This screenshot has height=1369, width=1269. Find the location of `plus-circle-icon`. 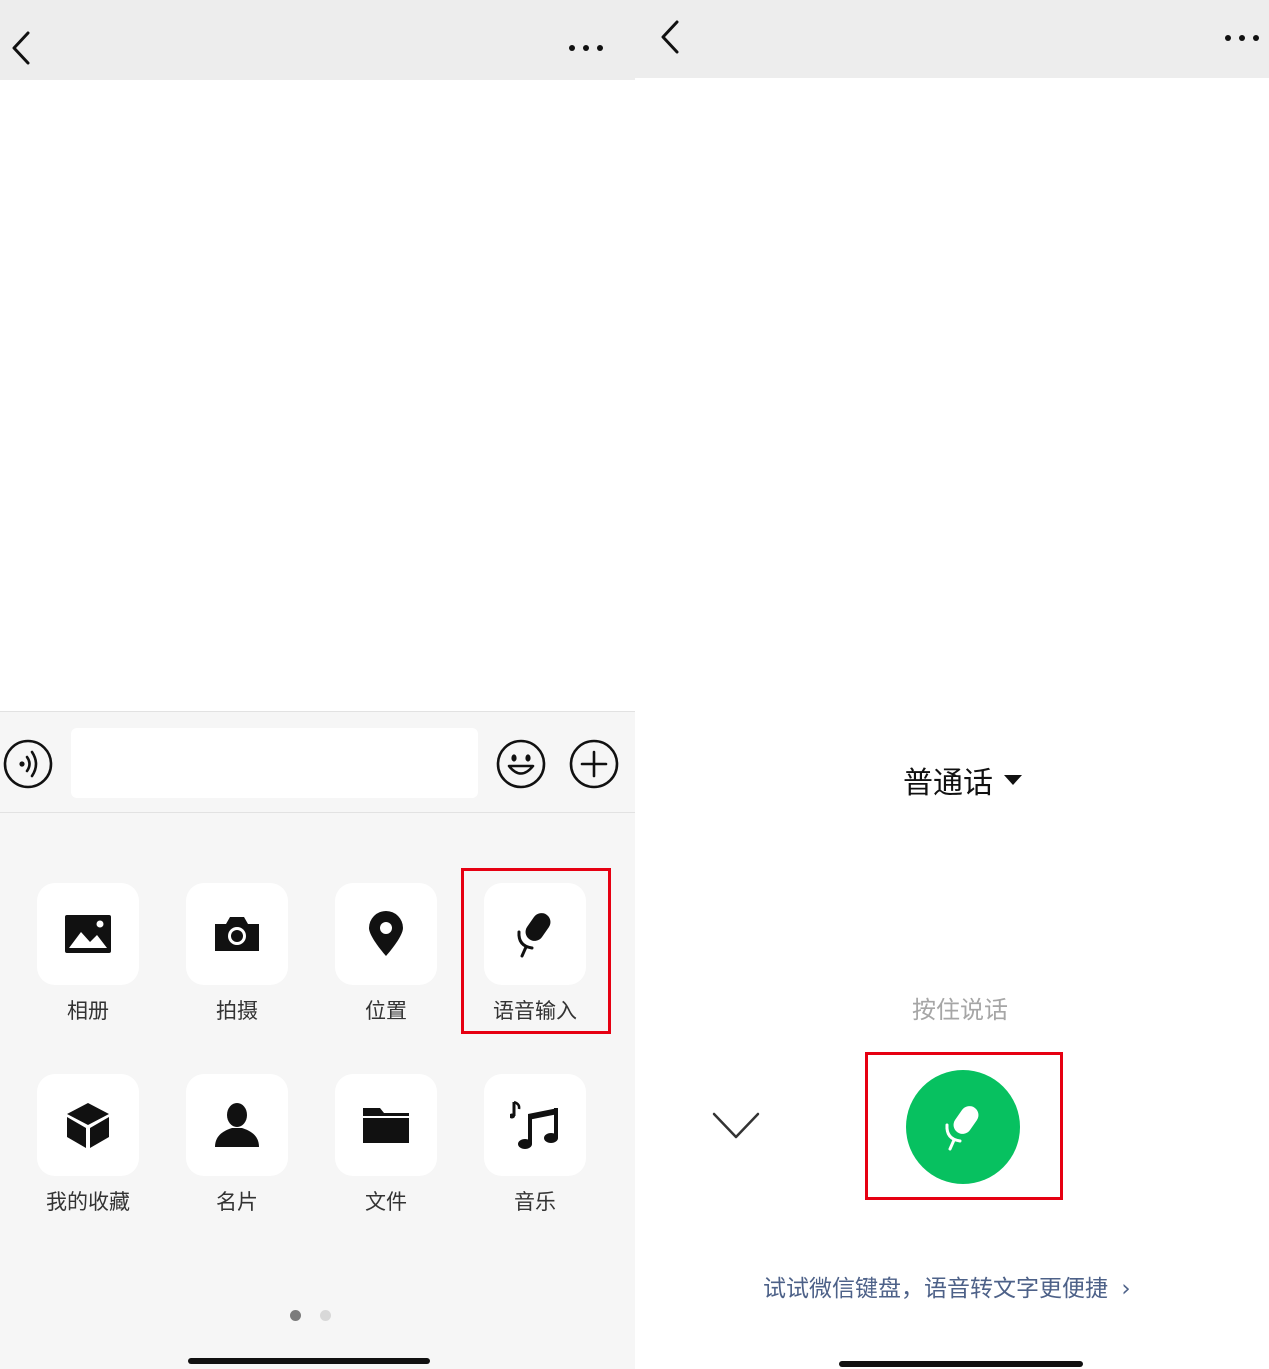

plus-circle-icon is located at coordinates (594, 764).